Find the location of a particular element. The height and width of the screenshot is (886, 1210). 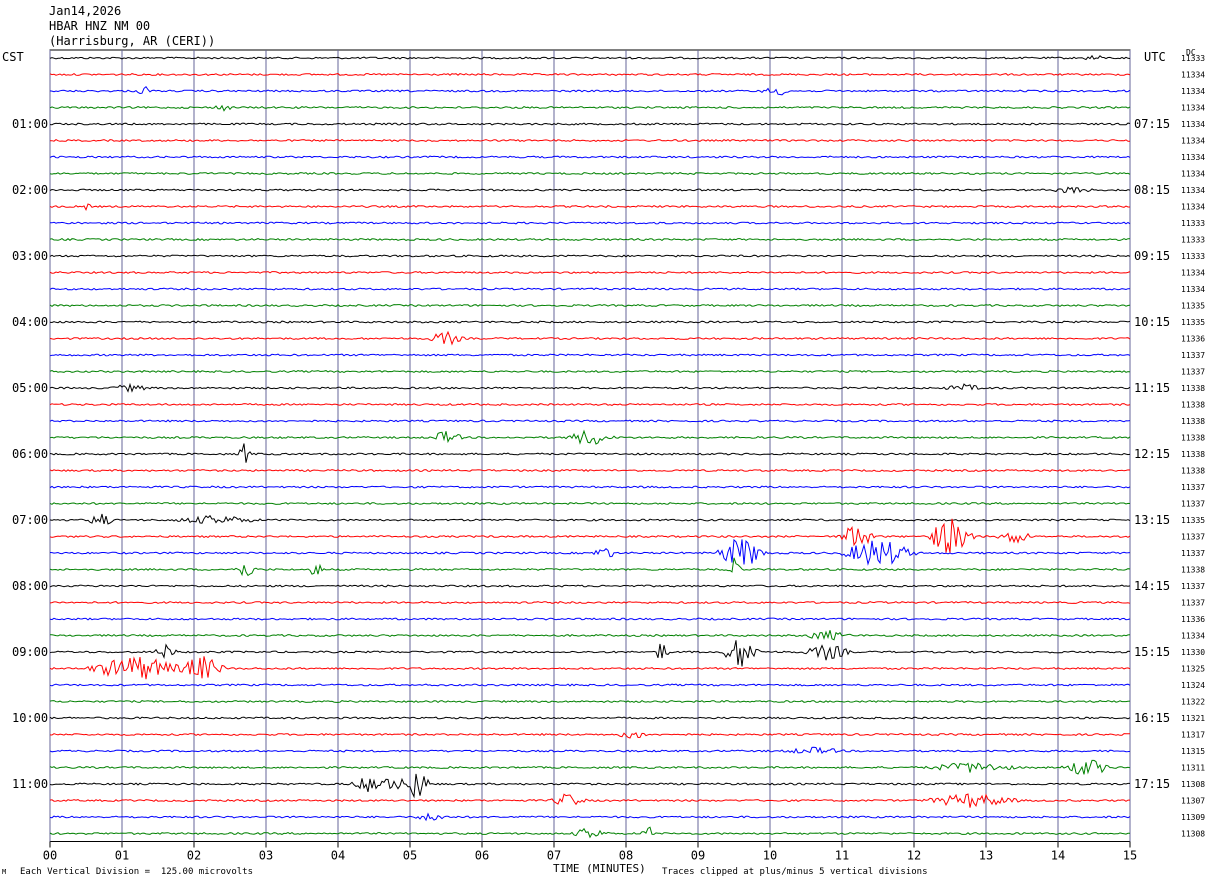

x-tick-label: 08 is located at coordinates (626, 856).